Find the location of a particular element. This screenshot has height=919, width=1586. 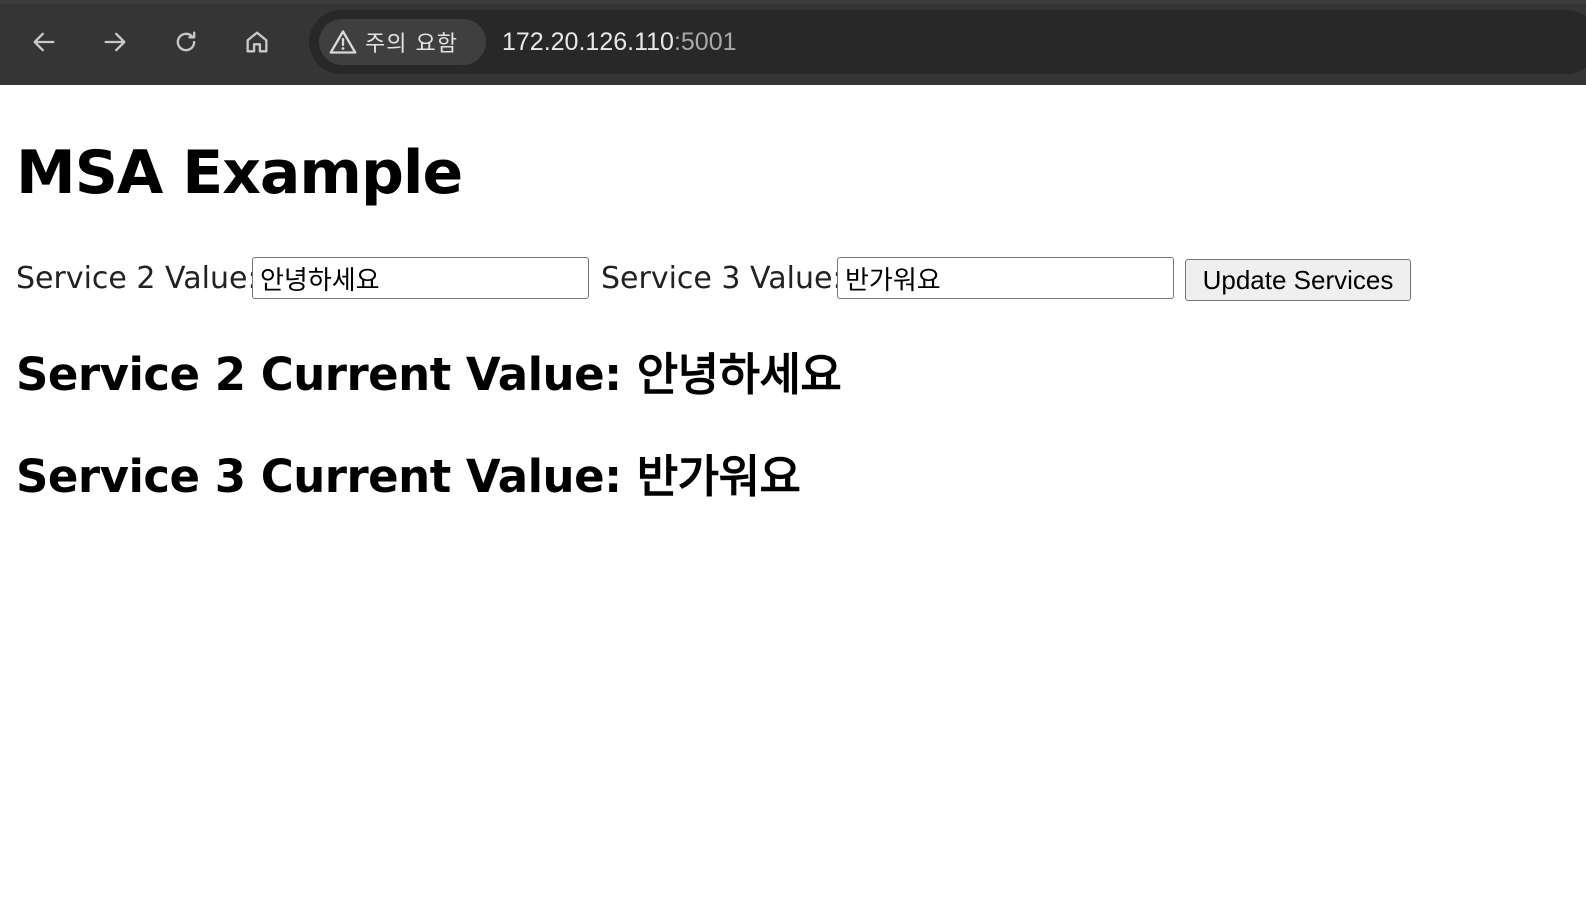

service2-current-value: Service 2 Current Value: 안녕하세요 is located at coordinates (429, 374).